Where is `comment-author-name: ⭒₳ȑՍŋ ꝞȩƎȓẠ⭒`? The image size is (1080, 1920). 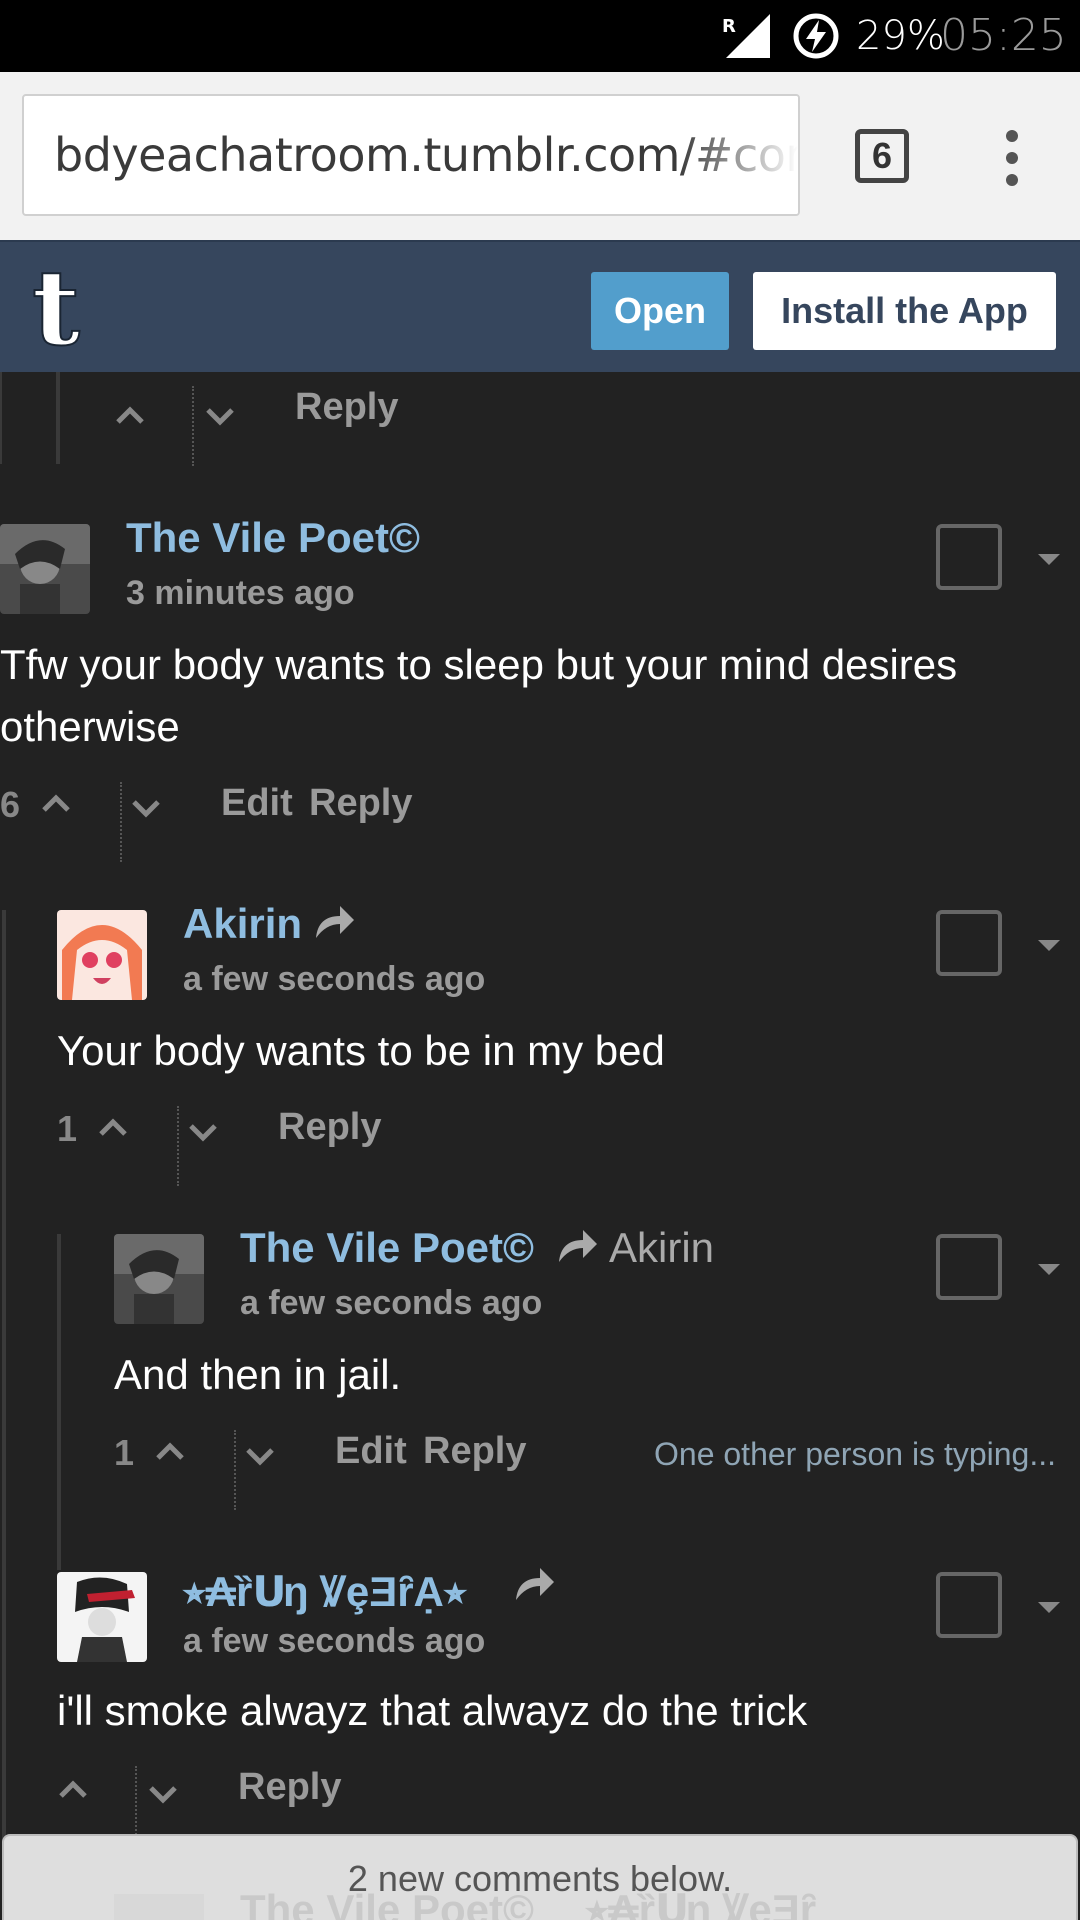 comment-author-name: ⭒₳ȑՍŋ ꝞȩƎȓẠ⭒ is located at coordinates (325, 1591).